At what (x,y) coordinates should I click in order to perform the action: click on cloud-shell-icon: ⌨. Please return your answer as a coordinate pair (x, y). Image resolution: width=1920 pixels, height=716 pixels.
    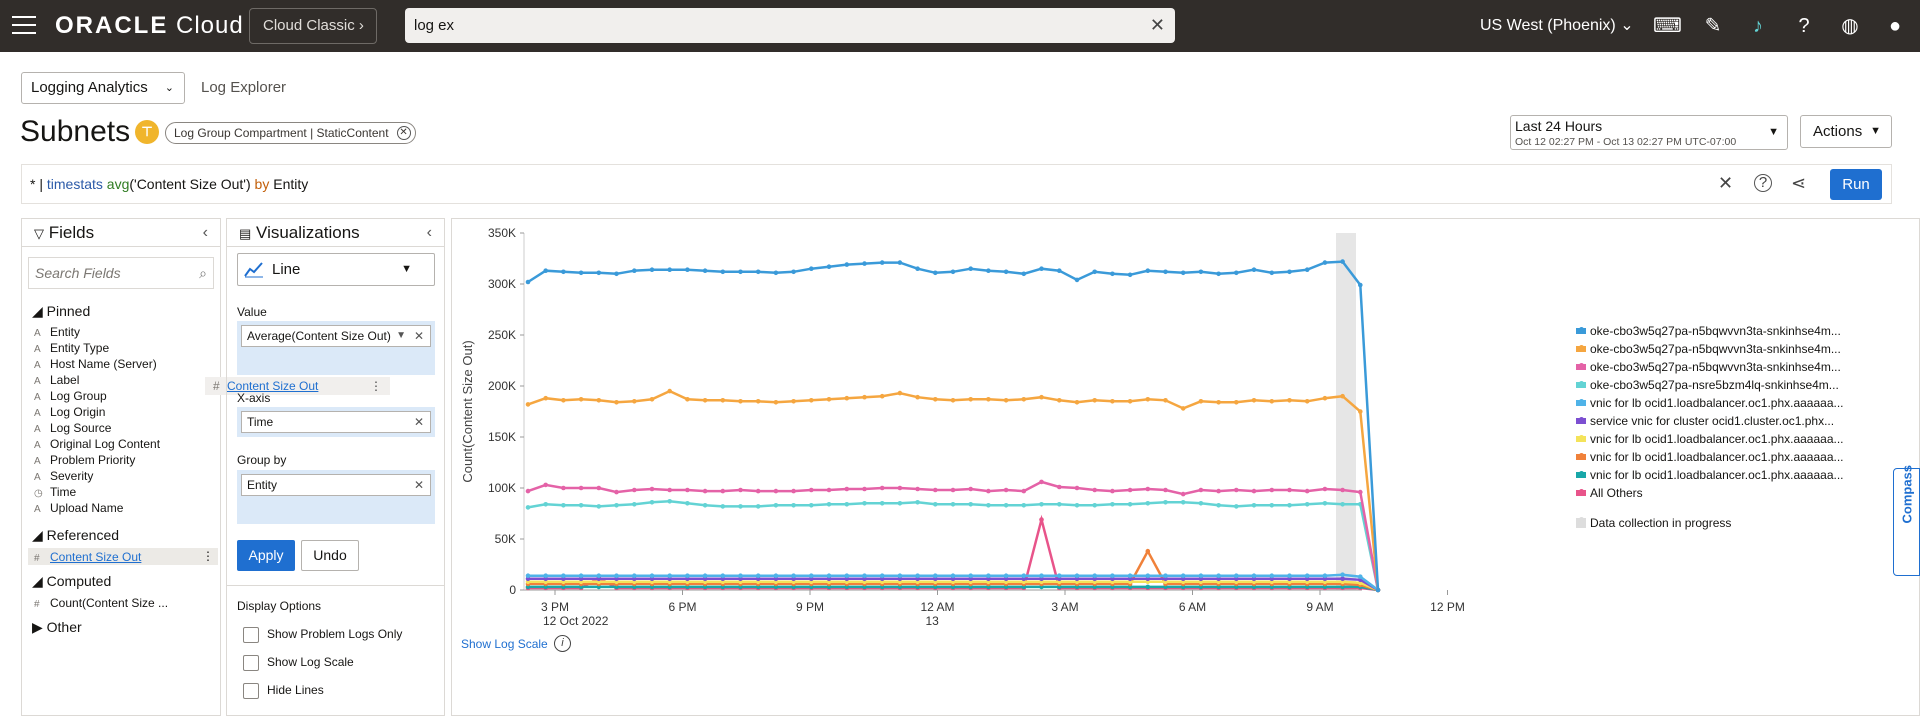
    Looking at the image, I should click on (1667, 26).